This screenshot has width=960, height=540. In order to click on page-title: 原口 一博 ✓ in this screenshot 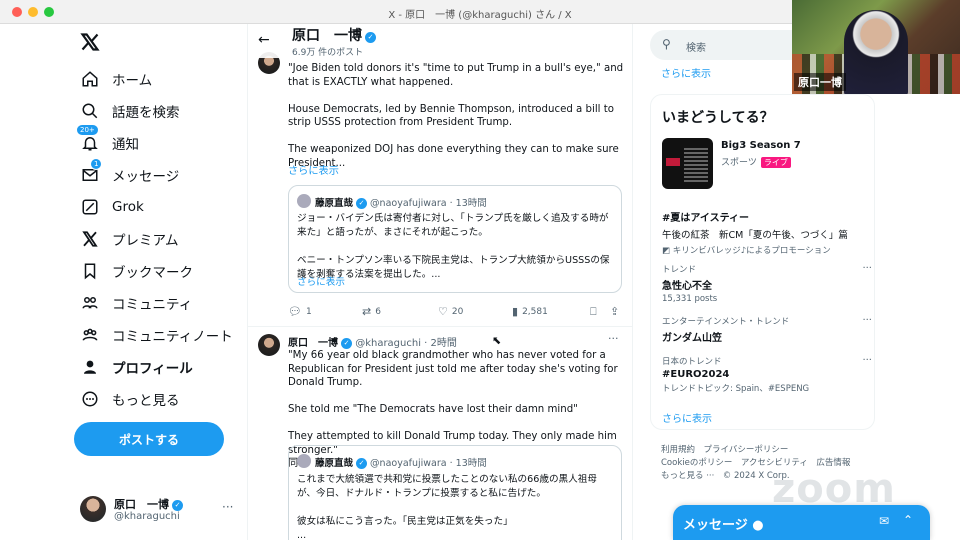, I will do `click(334, 35)`.